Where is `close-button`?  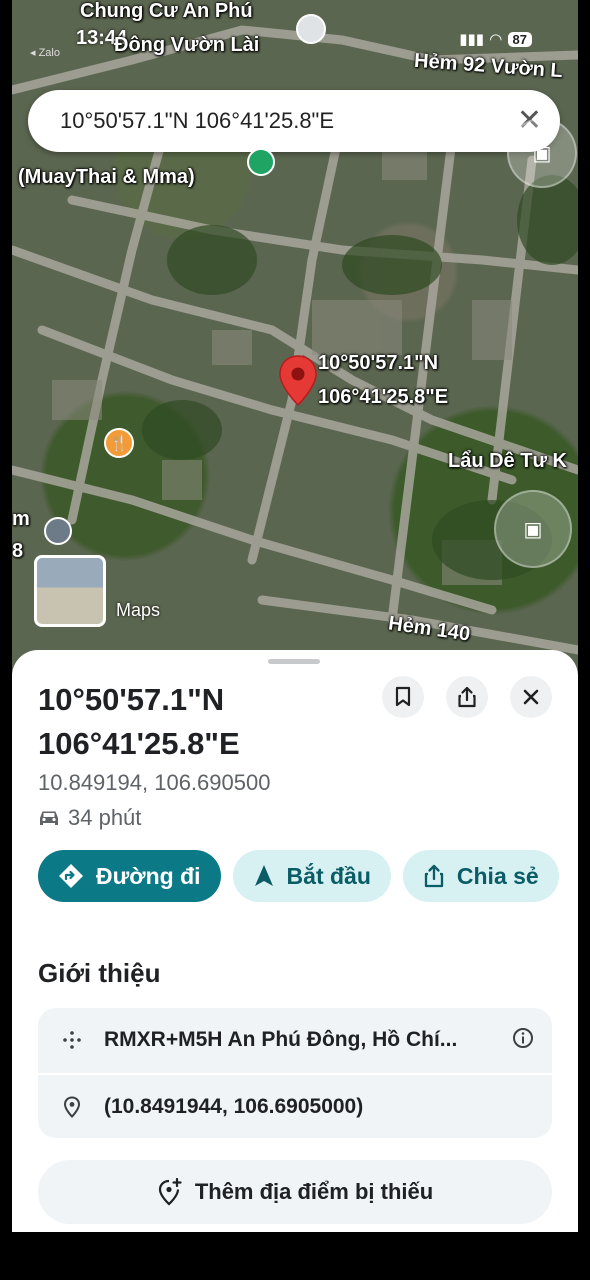
close-button is located at coordinates (531, 697).